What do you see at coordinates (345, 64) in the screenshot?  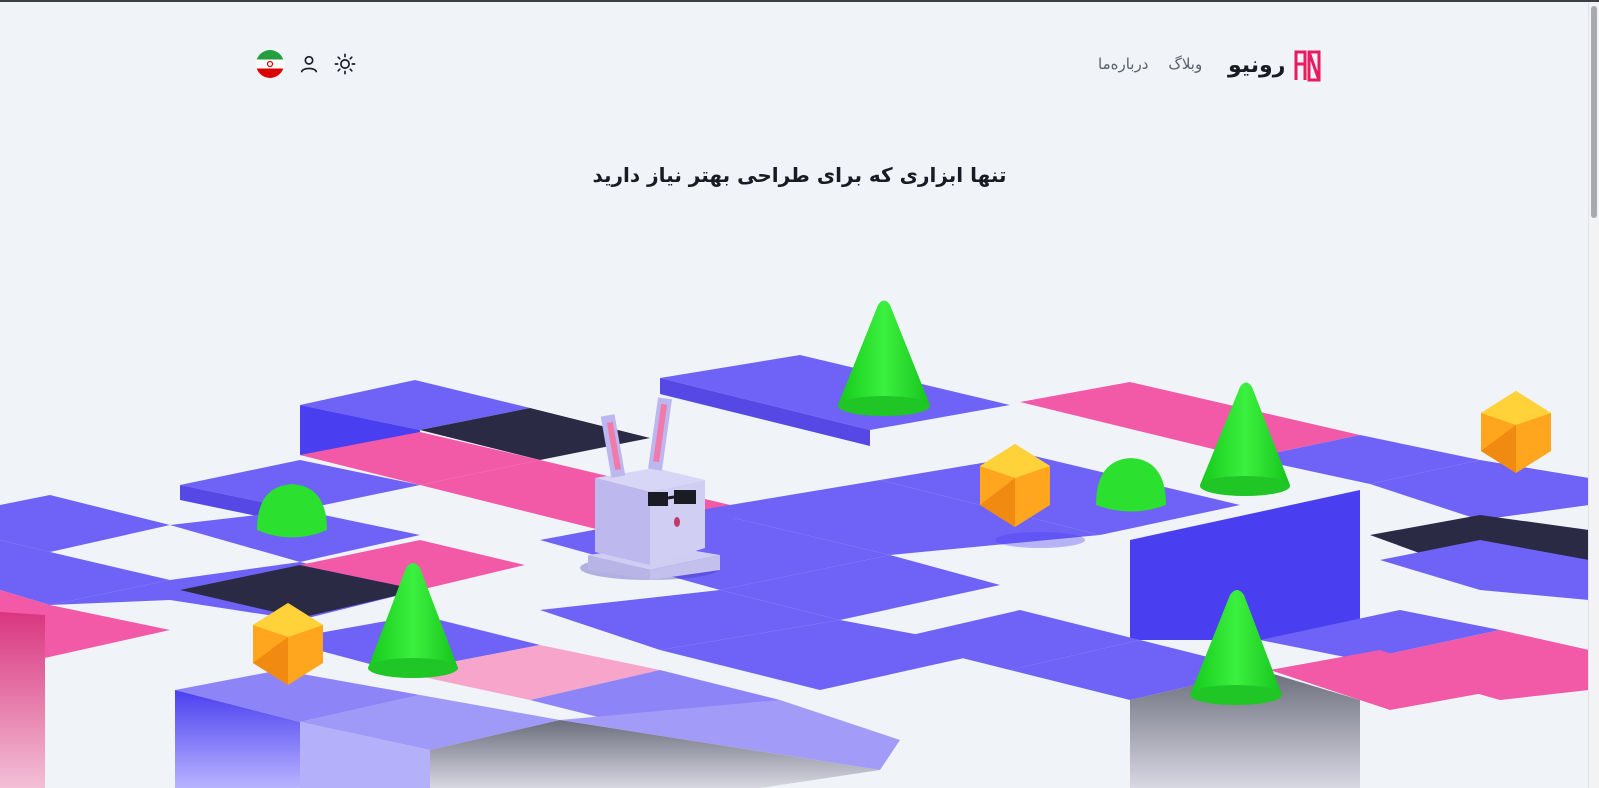 I see `sun-icon` at bounding box center [345, 64].